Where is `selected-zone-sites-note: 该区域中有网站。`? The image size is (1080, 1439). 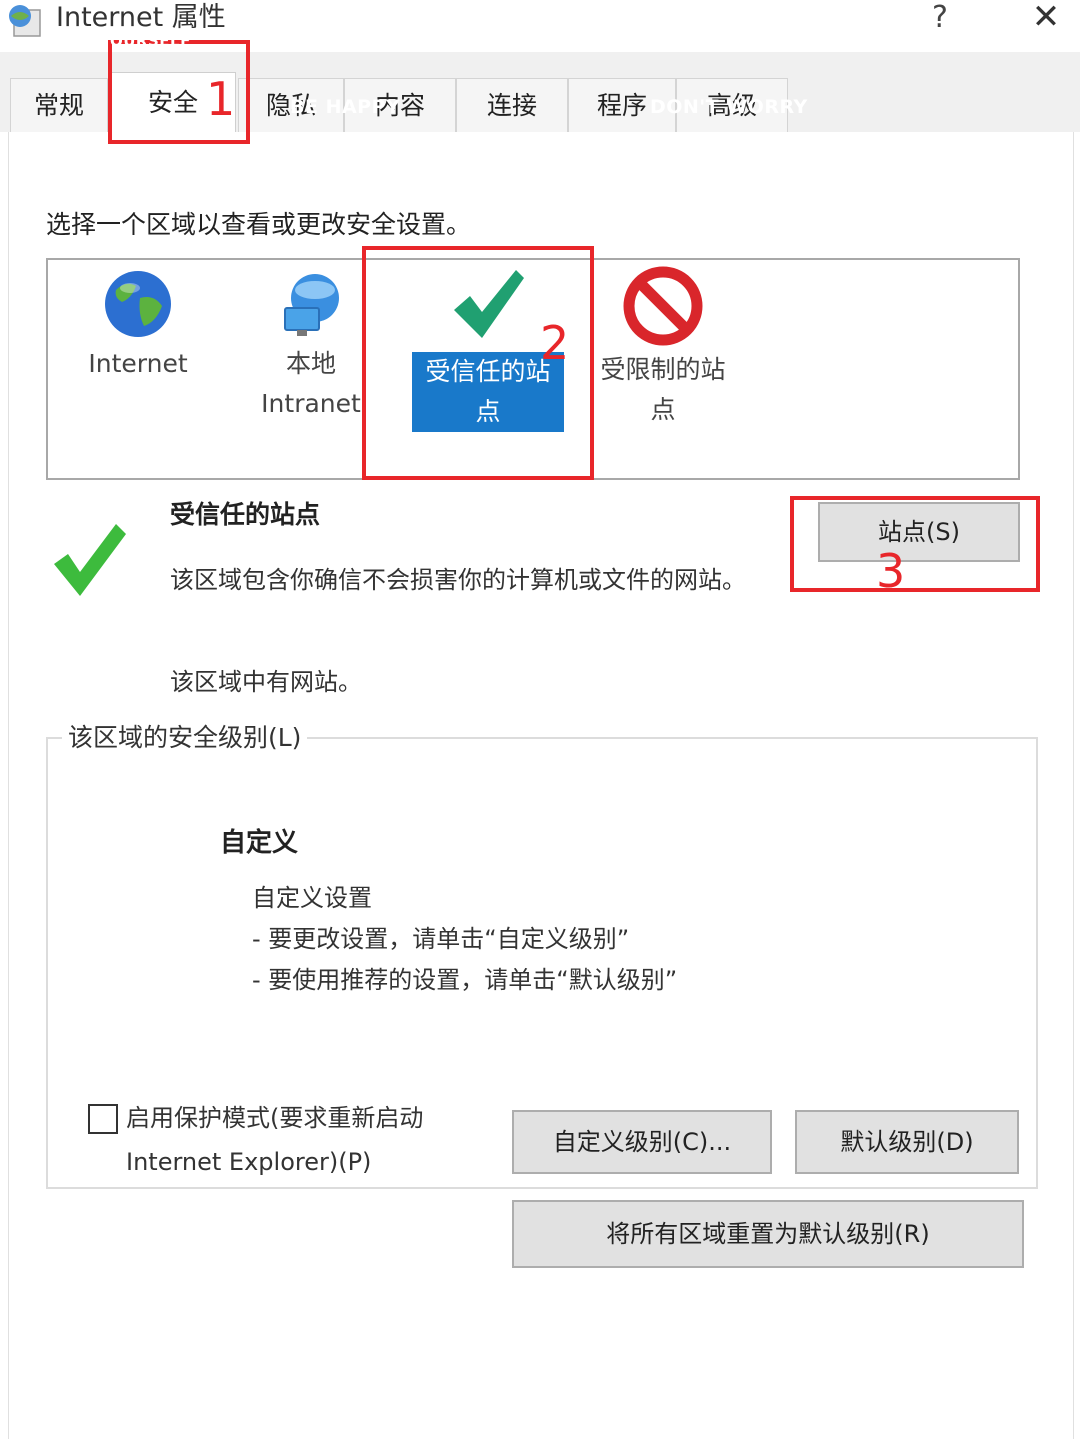
selected-zone-sites-note: 该区域中有网站。 is located at coordinates (266, 682).